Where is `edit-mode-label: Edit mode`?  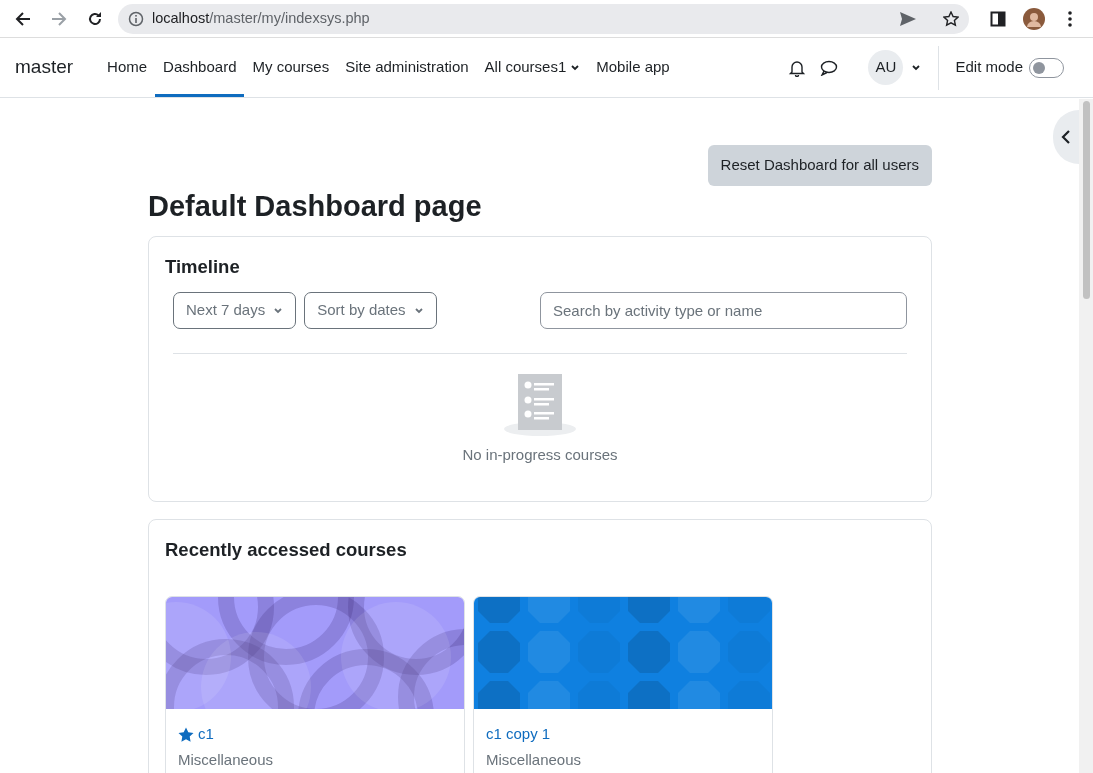
edit-mode-label: Edit mode is located at coordinates (989, 67).